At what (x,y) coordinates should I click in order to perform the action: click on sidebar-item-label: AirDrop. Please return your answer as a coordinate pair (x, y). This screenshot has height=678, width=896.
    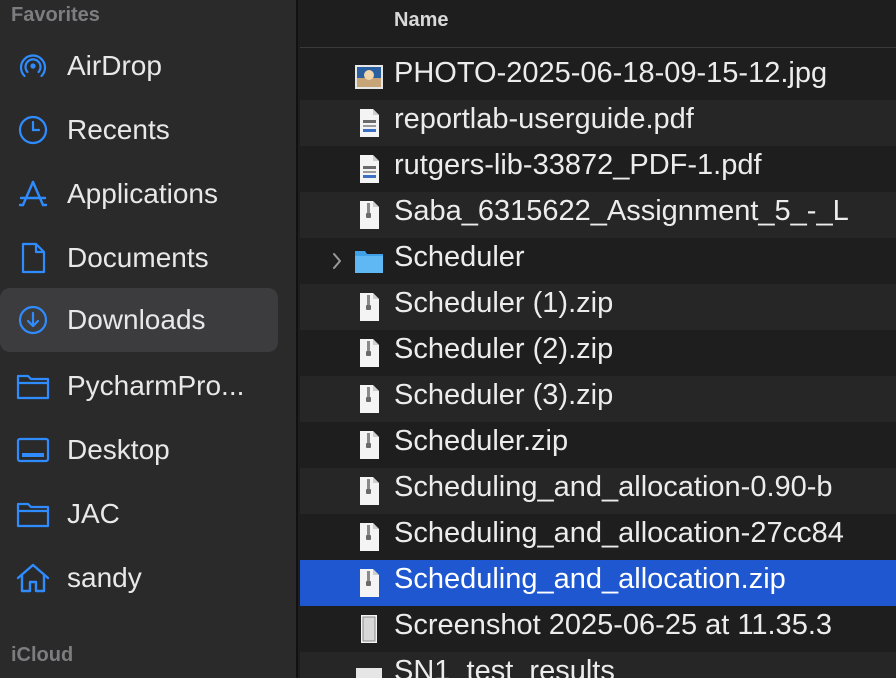
    Looking at the image, I should click on (114, 65).